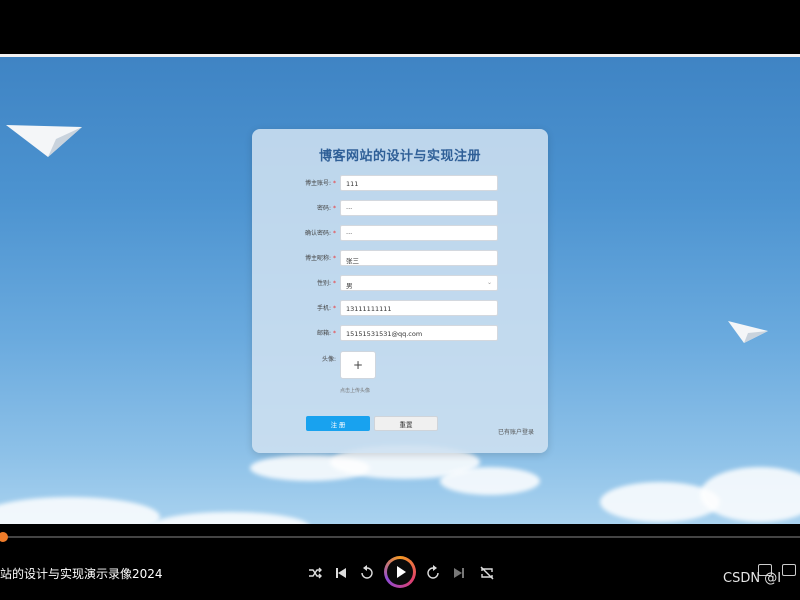 The width and height of the screenshot is (800, 600). Describe the element at coordinates (326, 283) in the screenshot. I see `field-label: 性别: *` at that location.